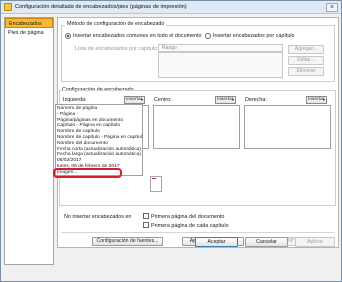 The width and height of the screenshot is (342, 282). I want to click on menu-item-chapter-name-page: Nombre de capítulo - Página en capítulo, so click(99, 138).